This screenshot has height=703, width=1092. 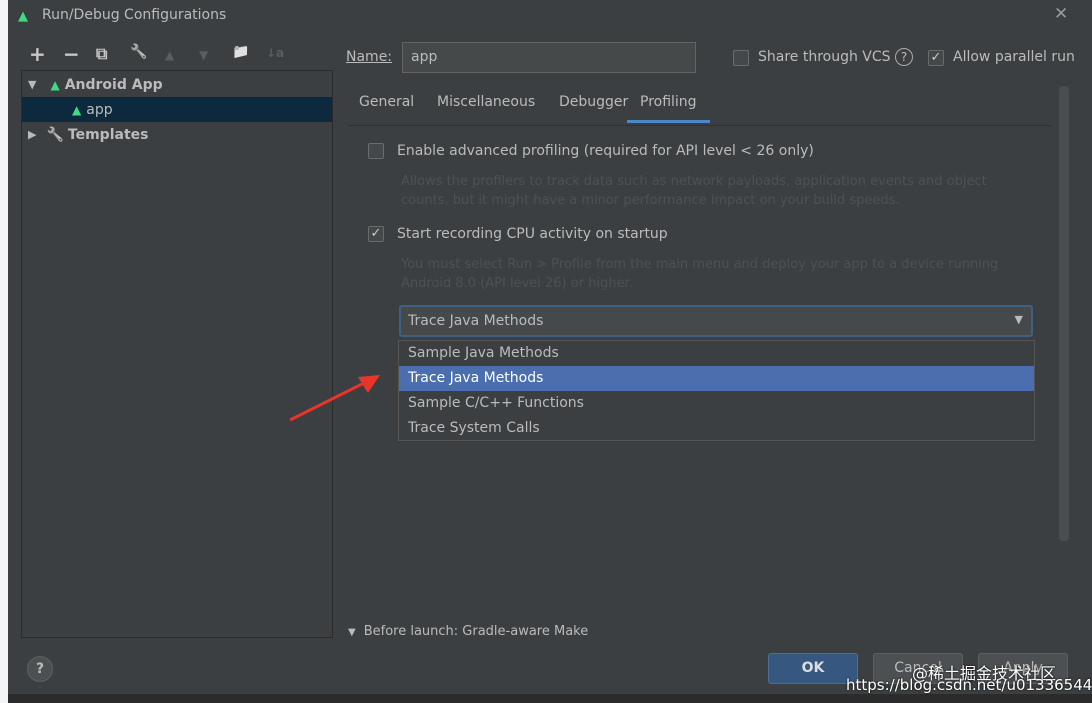 What do you see at coordinates (741, 58) in the screenshot?
I see `share-vcs-checkbox` at bounding box center [741, 58].